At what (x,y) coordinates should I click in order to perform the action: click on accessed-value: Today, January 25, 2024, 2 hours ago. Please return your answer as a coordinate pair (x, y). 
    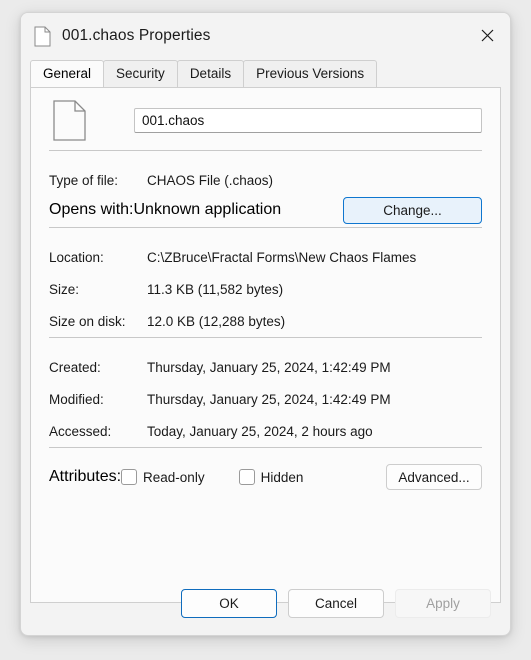
    Looking at the image, I should click on (260, 431).